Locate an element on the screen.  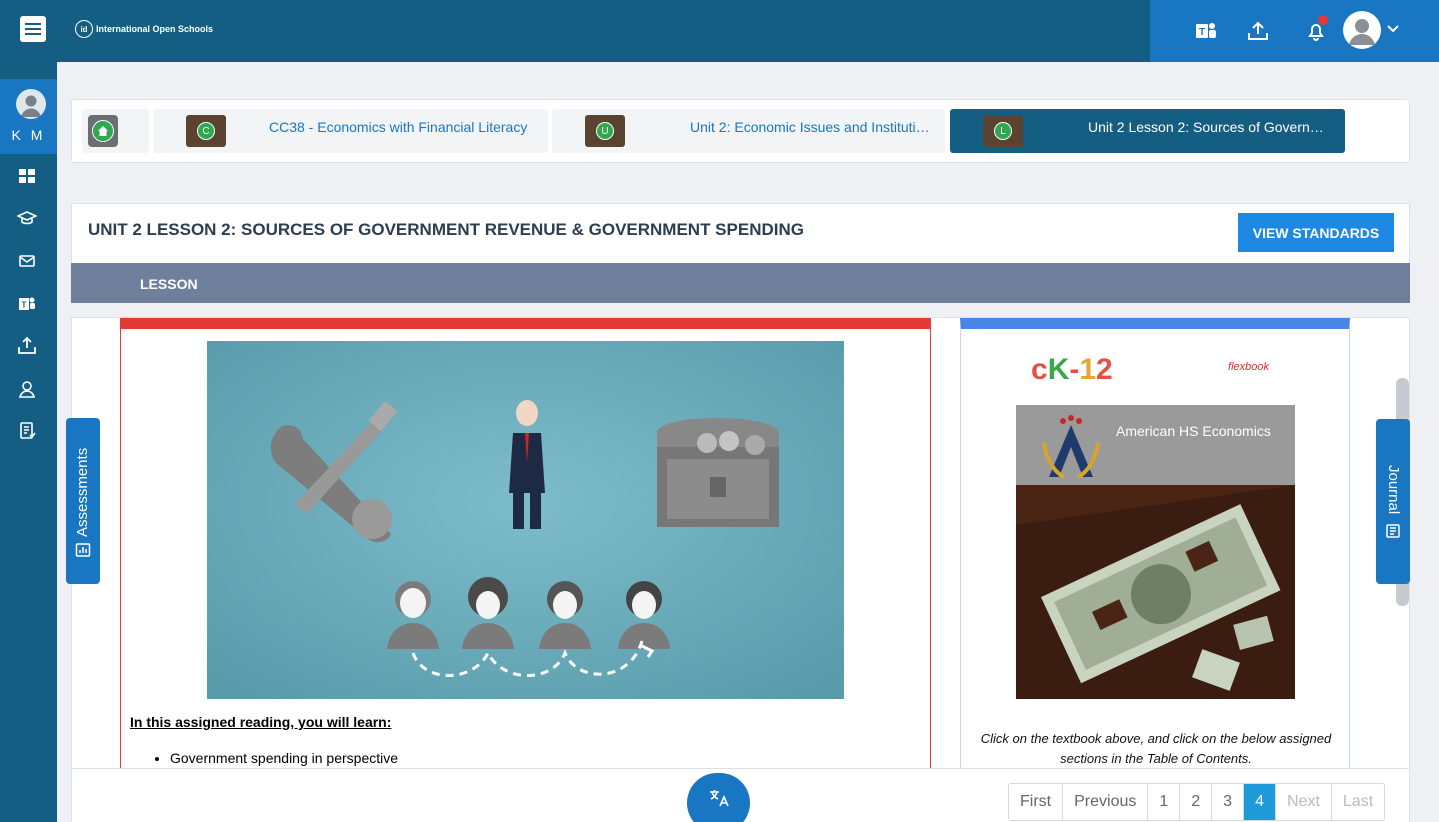
course-badge: C is located at coordinates (206, 131).